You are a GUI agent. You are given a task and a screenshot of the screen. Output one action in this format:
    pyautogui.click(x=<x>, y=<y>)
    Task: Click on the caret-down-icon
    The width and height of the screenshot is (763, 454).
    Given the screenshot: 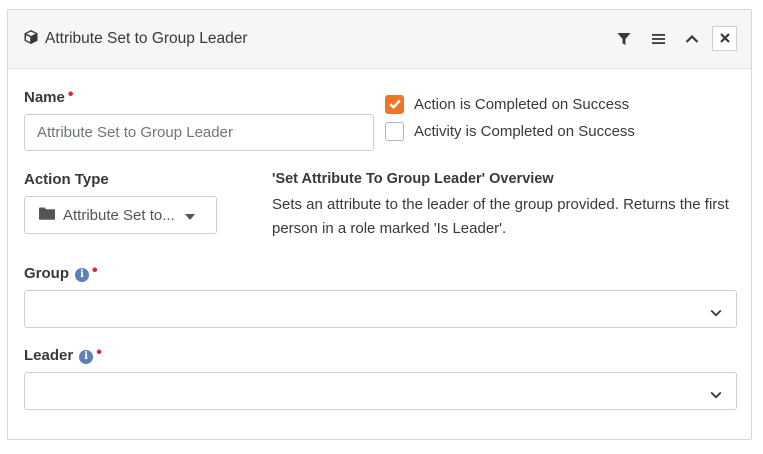 What is the action you would take?
    pyautogui.click(x=189, y=215)
    